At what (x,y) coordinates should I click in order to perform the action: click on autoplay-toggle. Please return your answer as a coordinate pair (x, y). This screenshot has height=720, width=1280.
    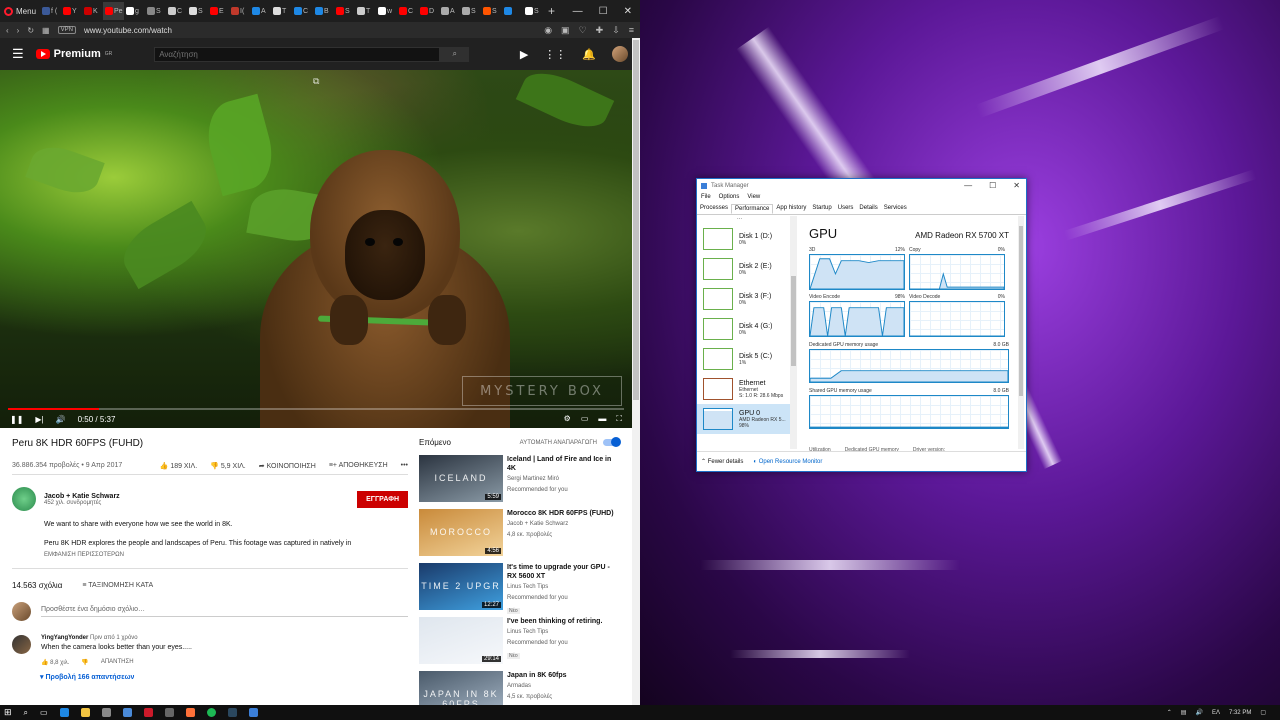
    Looking at the image, I should click on (612, 442).